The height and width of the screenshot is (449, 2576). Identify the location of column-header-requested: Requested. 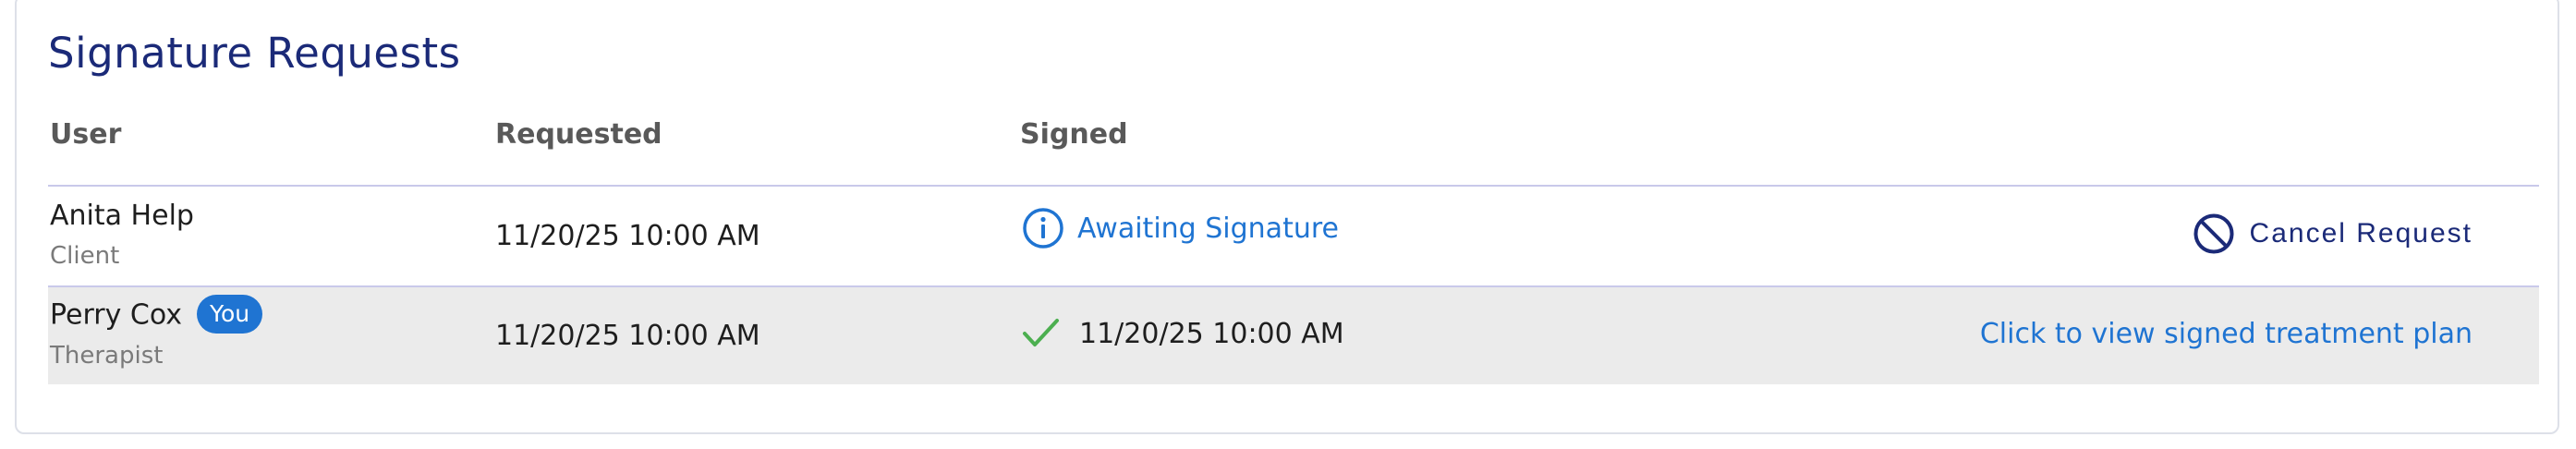
(578, 134).